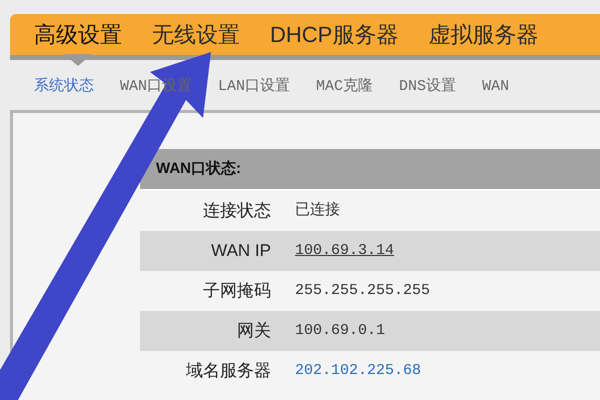 The height and width of the screenshot is (400, 600). I want to click on sub-tab: MAC克隆, so click(345, 87).